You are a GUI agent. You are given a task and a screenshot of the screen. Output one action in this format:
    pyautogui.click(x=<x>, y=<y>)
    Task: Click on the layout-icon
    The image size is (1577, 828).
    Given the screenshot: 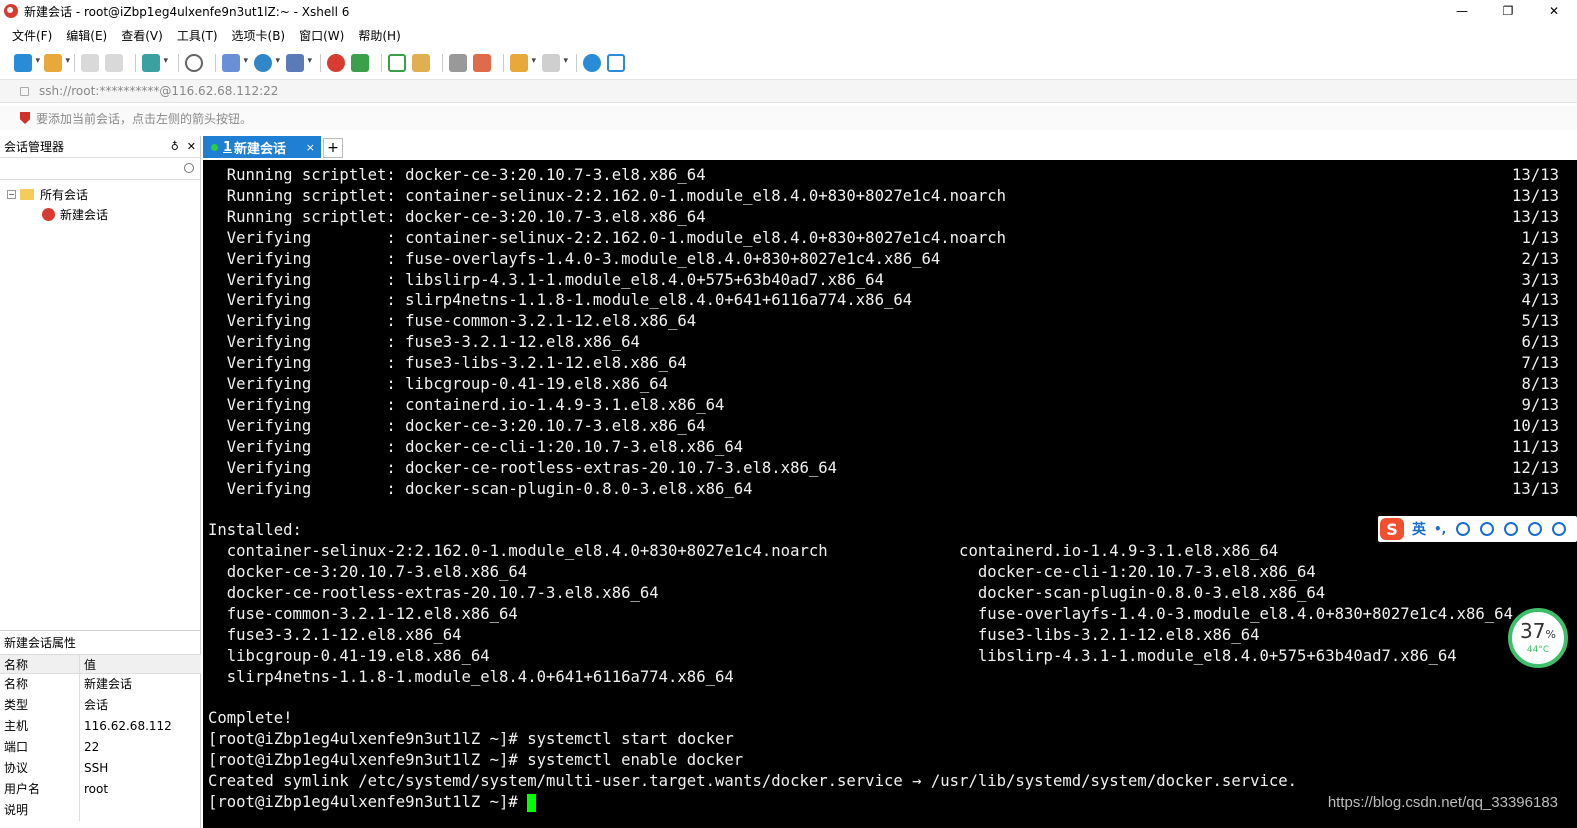 What is the action you would take?
    pyautogui.click(x=555, y=63)
    